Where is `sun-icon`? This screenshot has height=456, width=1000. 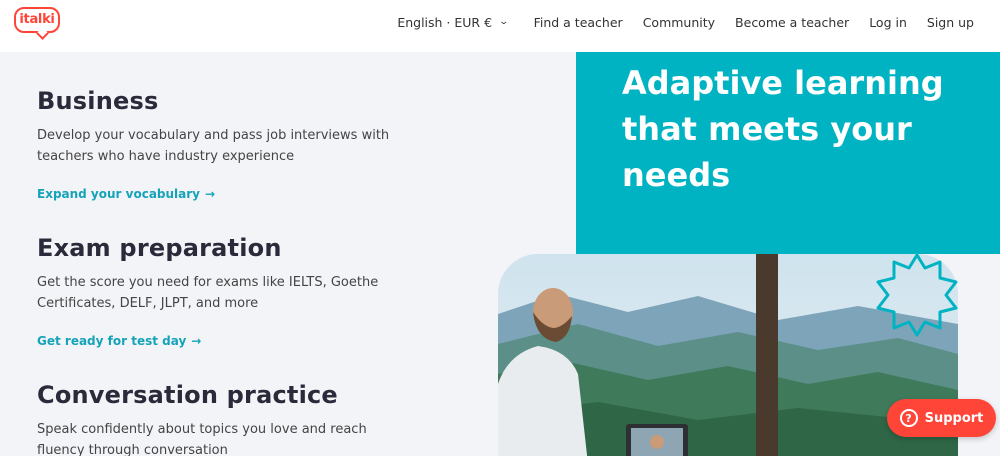
sun-icon is located at coordinates (917, 295).